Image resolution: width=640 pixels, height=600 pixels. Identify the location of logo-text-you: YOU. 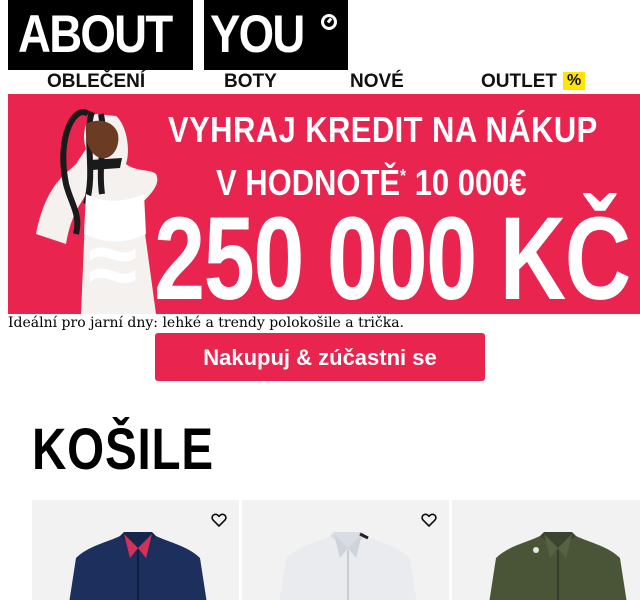
(257, 34).